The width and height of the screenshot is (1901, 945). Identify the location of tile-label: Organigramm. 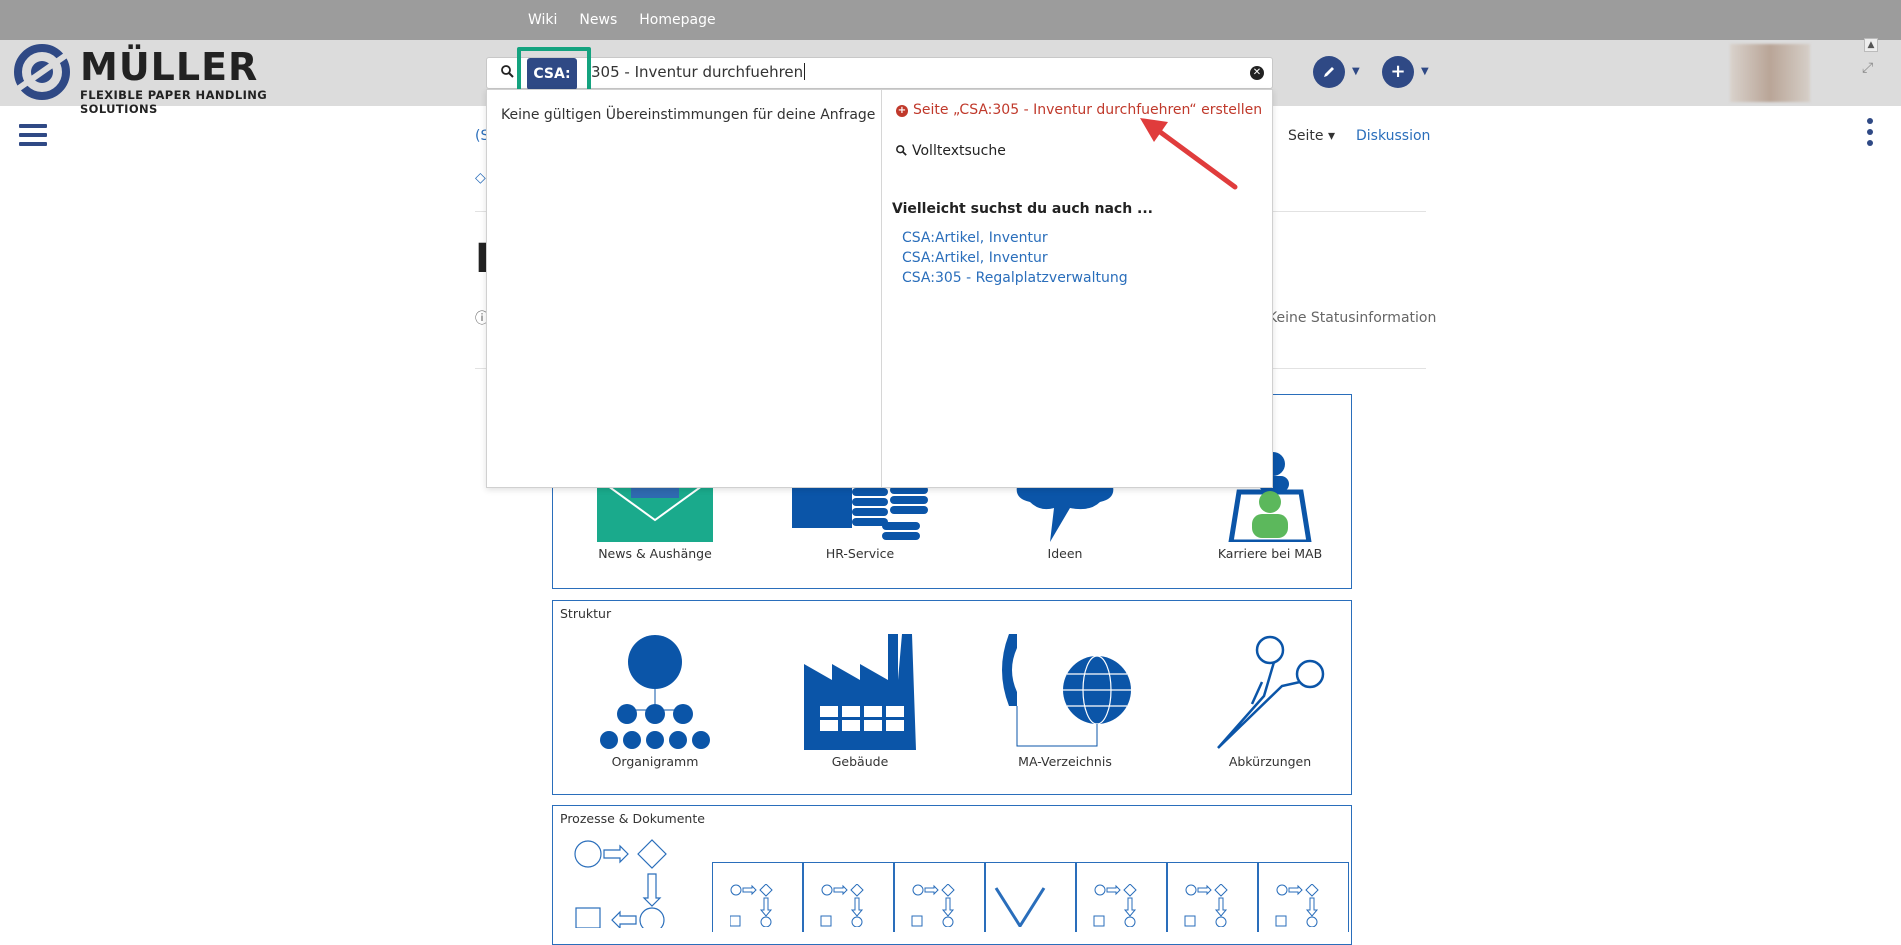
(655, 761).